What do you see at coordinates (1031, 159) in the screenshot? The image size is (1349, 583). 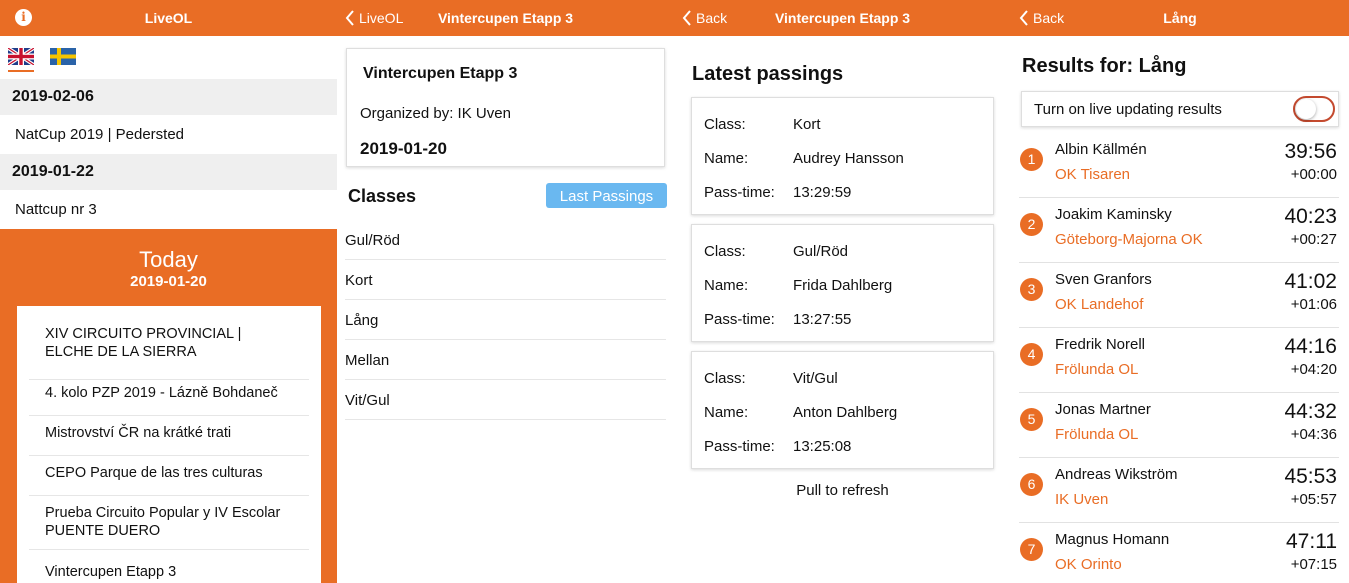 I see `place-badge: 1` at bounding box center [1031, 159].